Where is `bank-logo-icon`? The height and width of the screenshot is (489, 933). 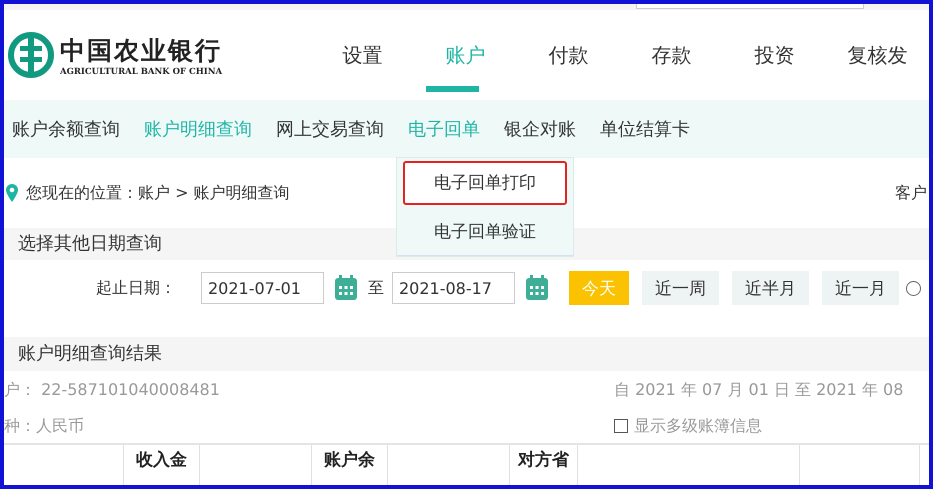
bank-logo-icon is located at coordinates (31, 55).